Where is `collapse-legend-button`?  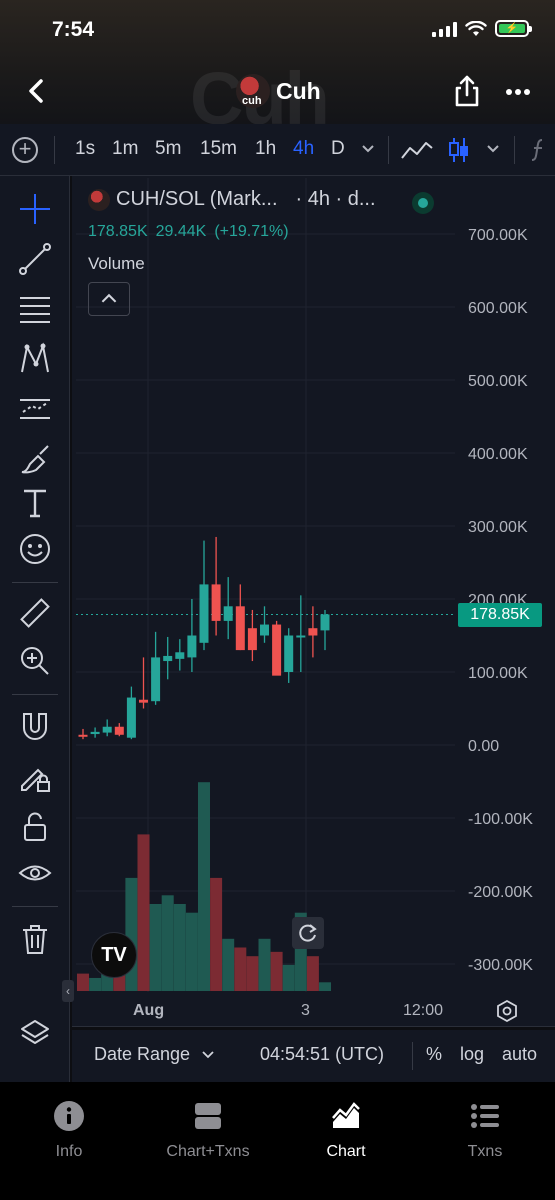
collapse-legend-button is located at coordinates (109, 299).